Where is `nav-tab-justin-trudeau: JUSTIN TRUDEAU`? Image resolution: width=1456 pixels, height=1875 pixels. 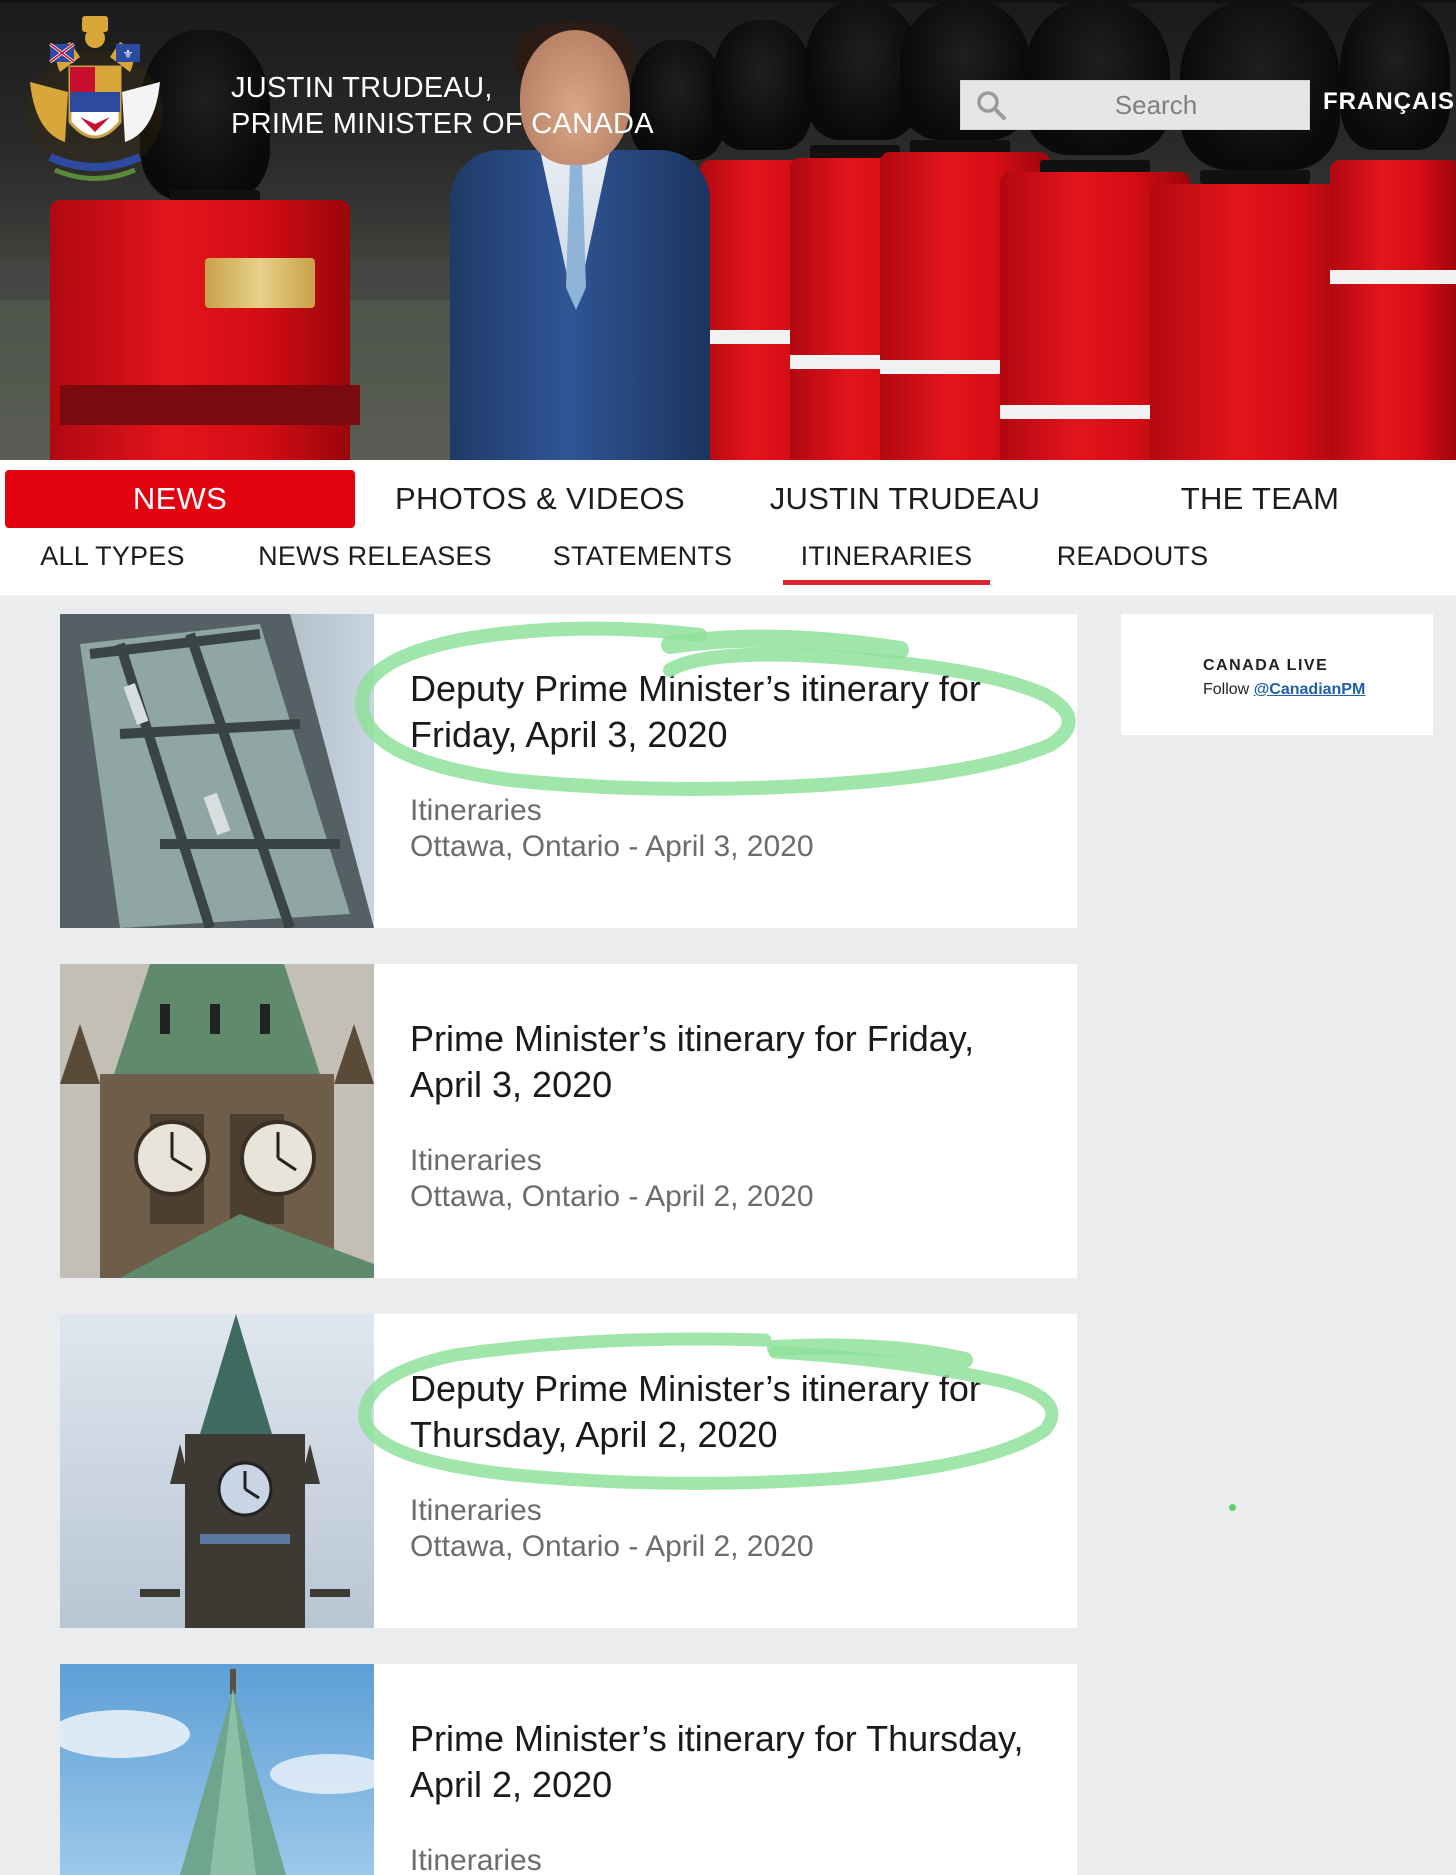 nav-tab-justin-trudeau: JUSTIN TRUDEAU is located at coordinates (905, 499).